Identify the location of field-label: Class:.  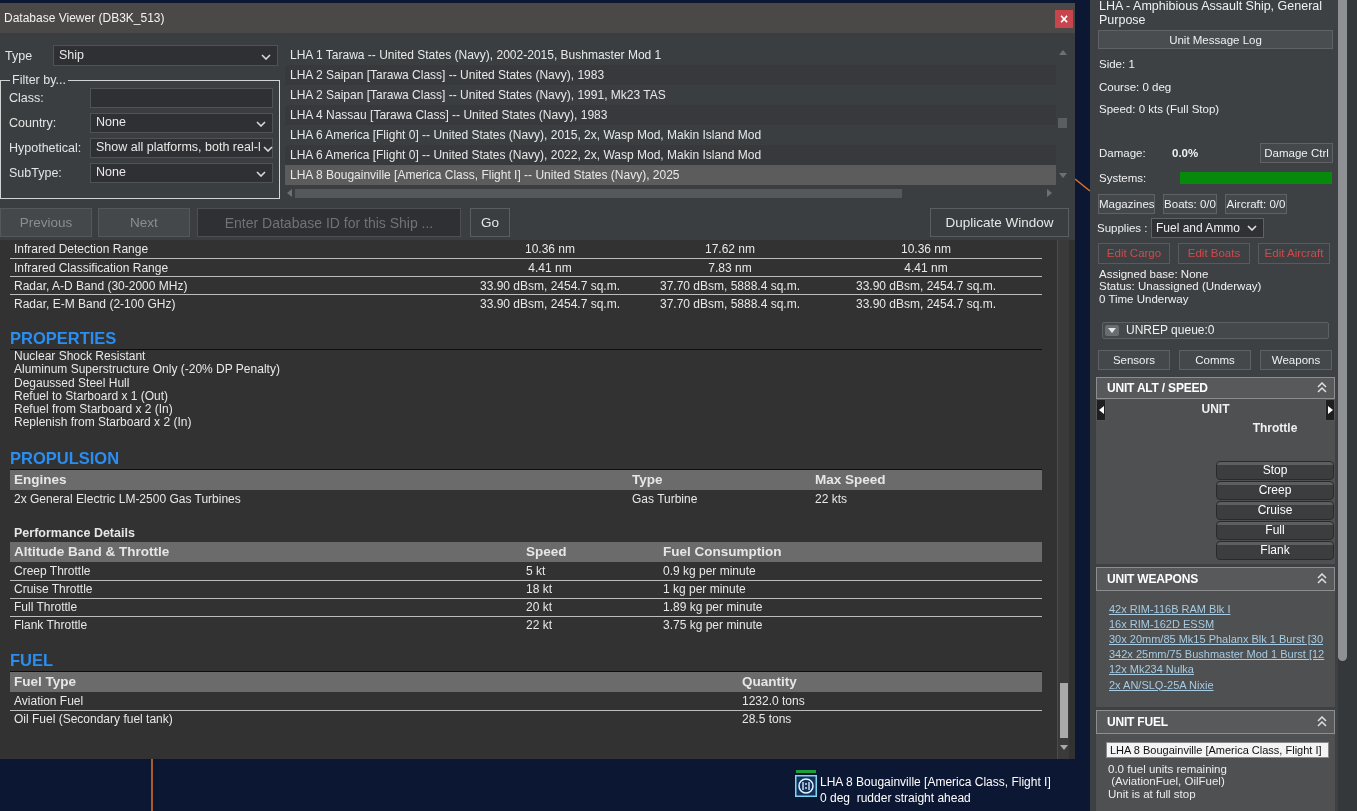
(27, 98).